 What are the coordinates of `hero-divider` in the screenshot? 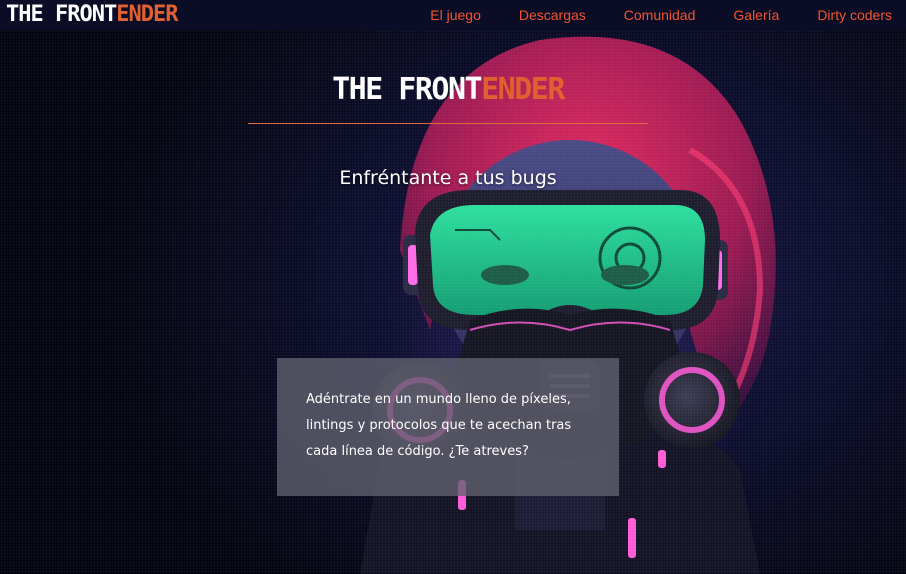 It's located at (448, 123).